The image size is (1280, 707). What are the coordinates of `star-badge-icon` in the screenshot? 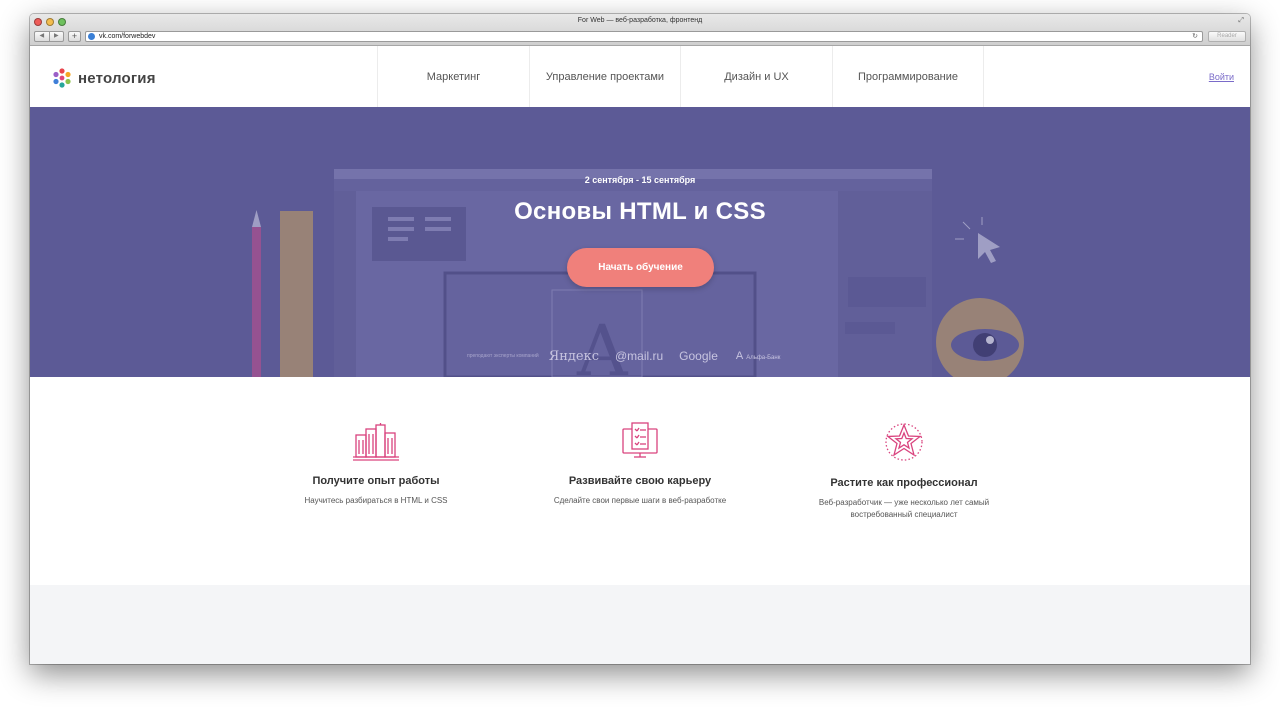 It's located at (904, 442).